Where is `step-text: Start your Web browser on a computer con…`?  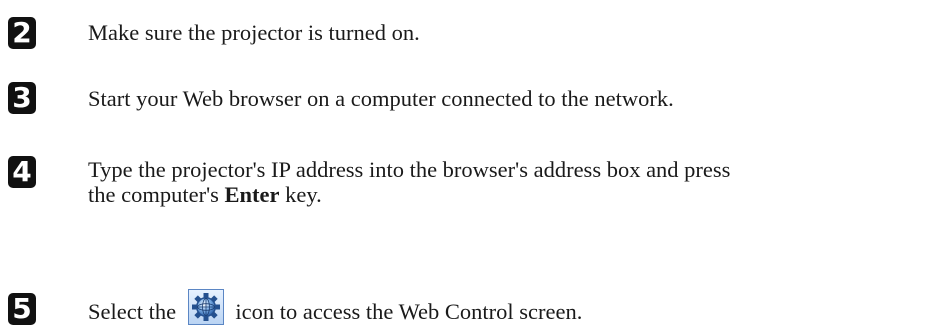
step-text: Start your Web browser on a computer con… is located at coordinates (381, 98).